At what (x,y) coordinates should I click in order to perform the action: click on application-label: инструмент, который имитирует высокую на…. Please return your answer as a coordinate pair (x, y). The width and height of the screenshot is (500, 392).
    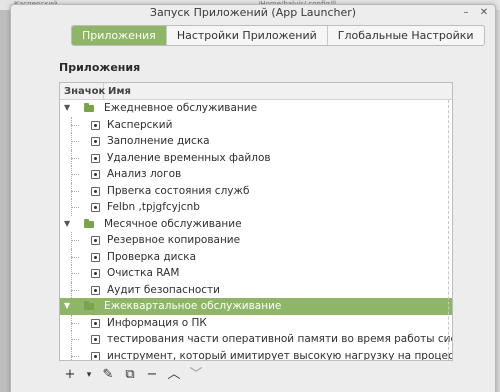
    Looking at the image, I should click on (280, 355).